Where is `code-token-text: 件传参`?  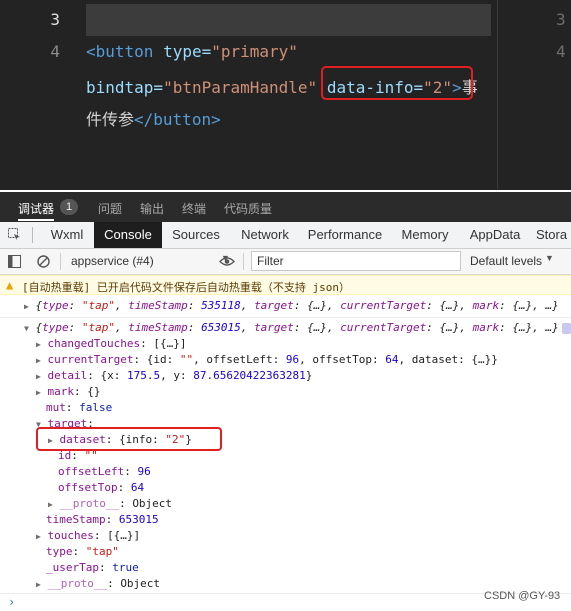 code-token-text: 件传参 is located at coordinates (110, 119).